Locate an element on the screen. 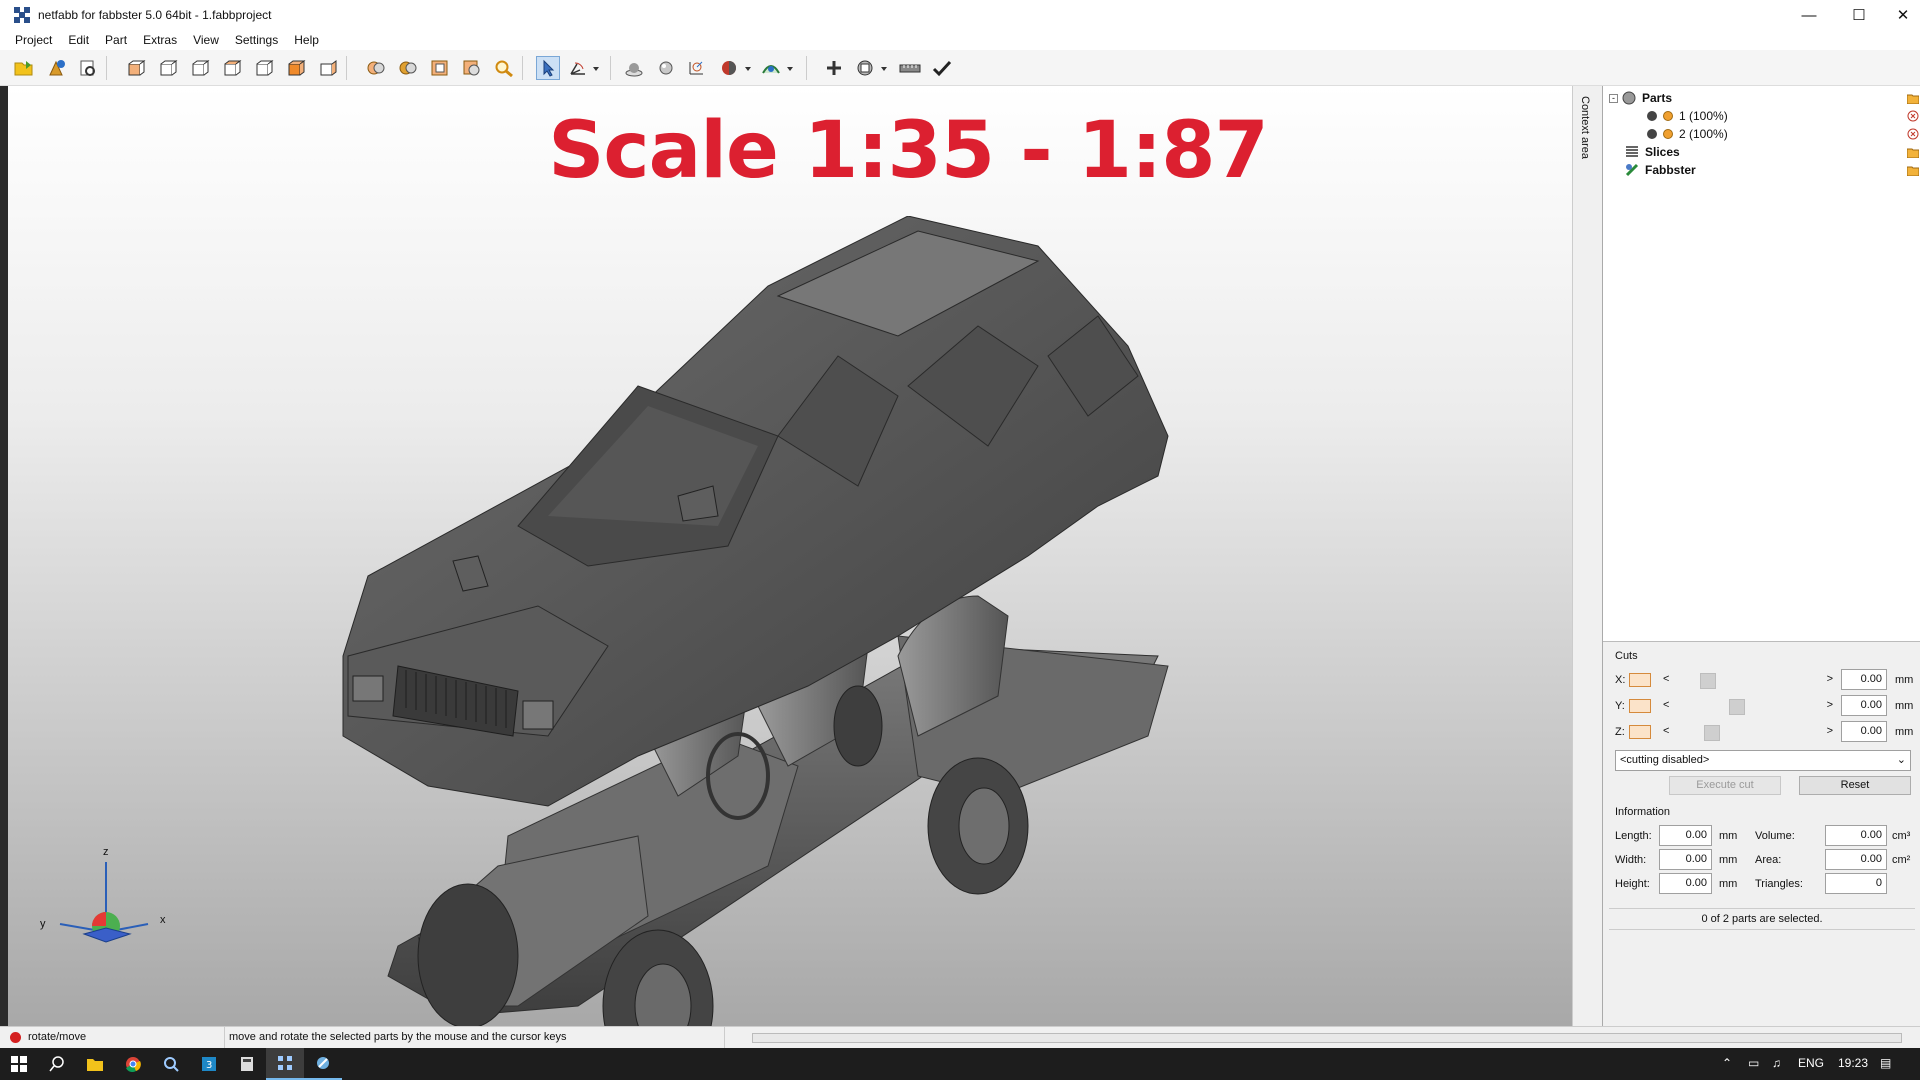 The image size is (1920, 1080). tree-item-part-1: 1 (100%) is located at coordinates (1687, 116).